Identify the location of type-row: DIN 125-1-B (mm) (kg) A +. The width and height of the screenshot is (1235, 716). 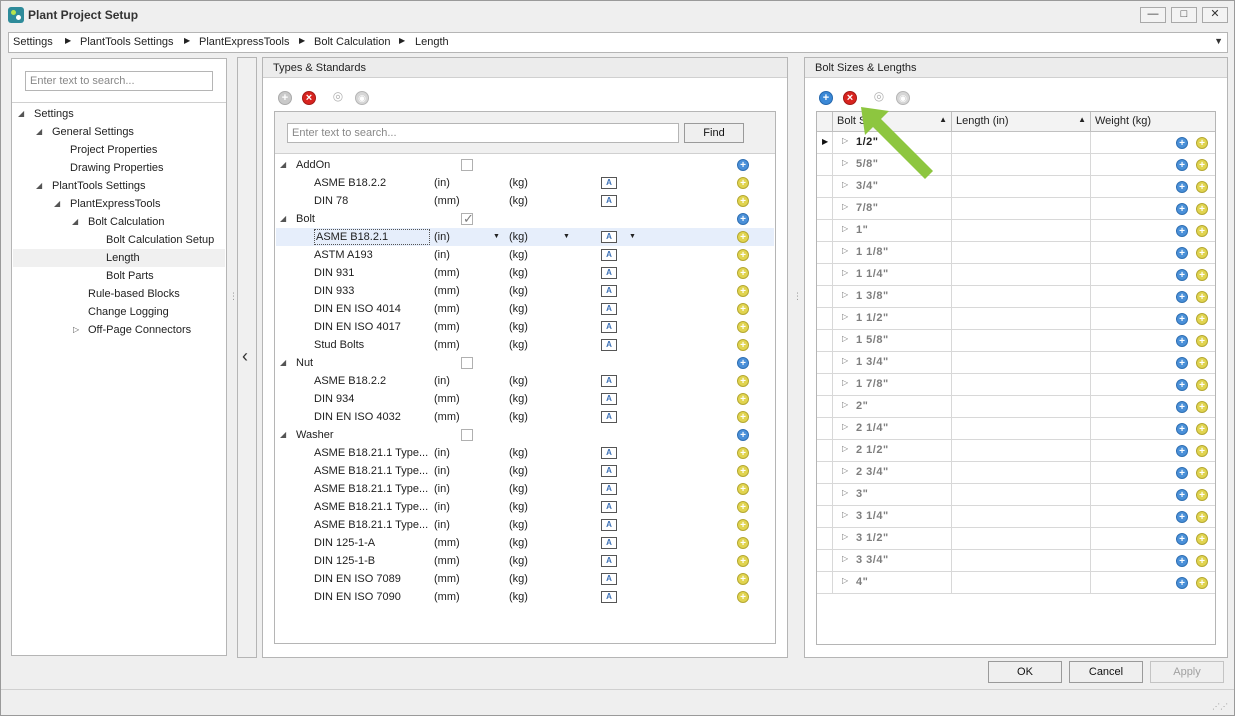
(525, 561).